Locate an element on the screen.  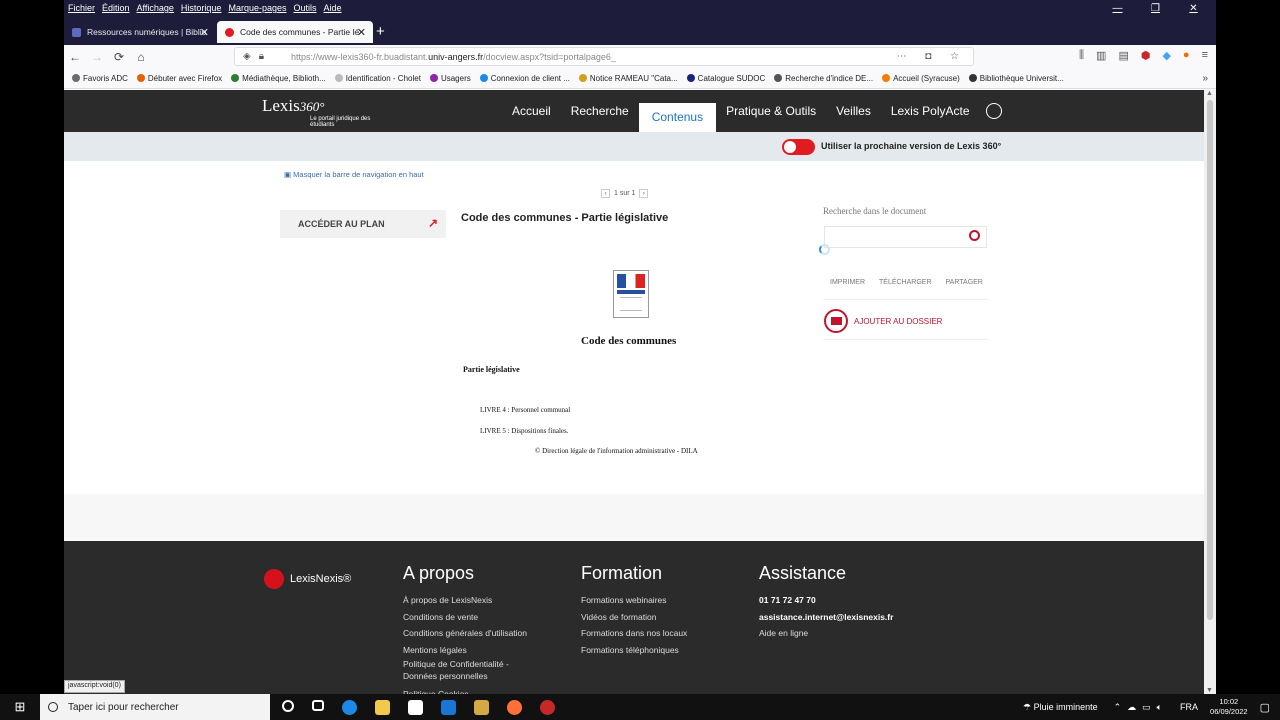
bookmark-item: Usagers is located at coordinates (450, 78).